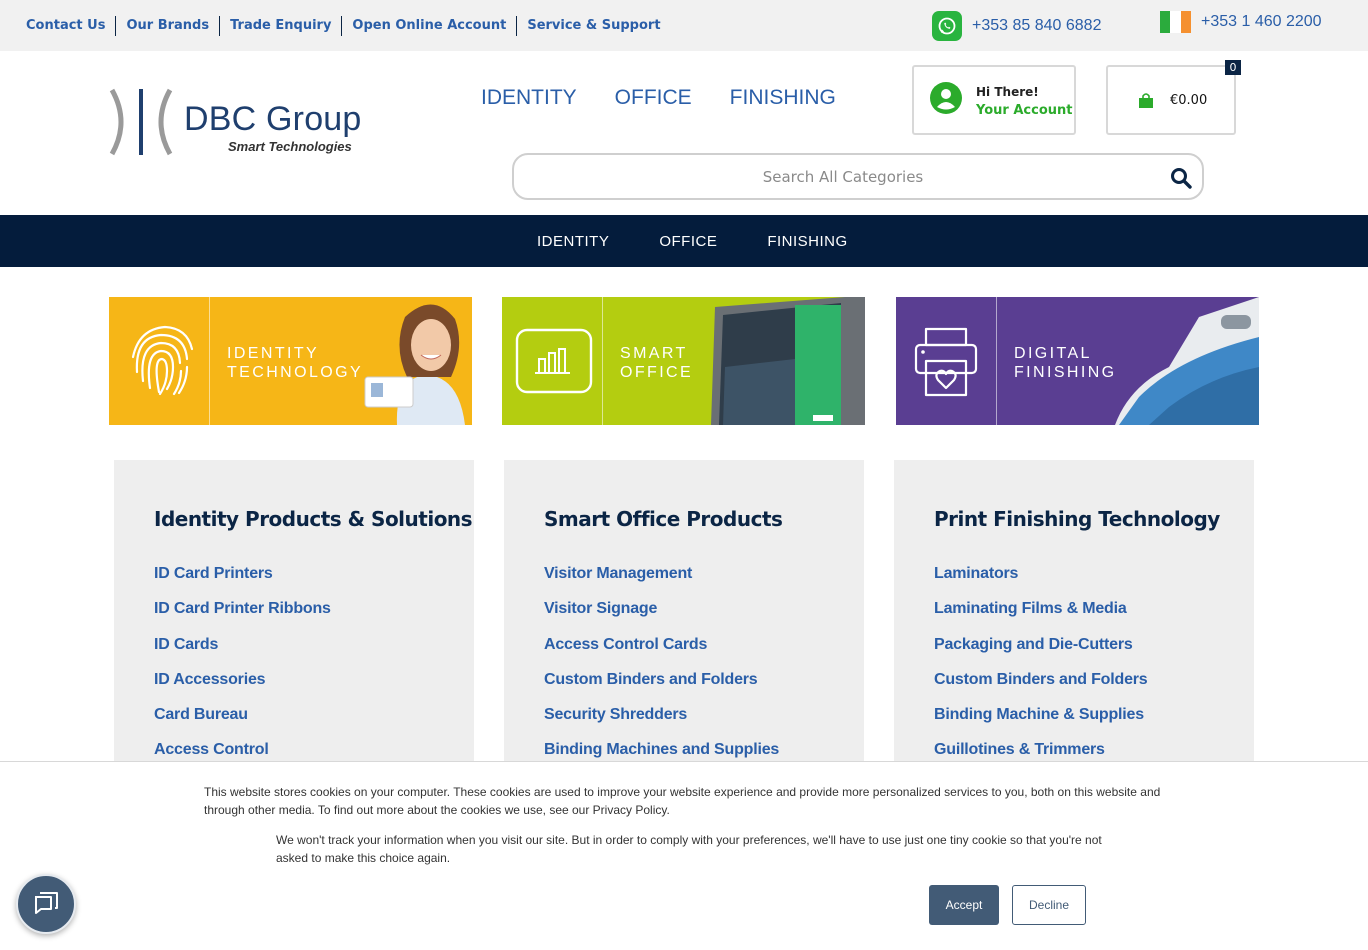 Image resolution: width=1368 pixels, height=950 pixels. Describe the element at coordinates (593, 26) in the screenshot. I see `top-link-service-support: Service & Support` at that location.